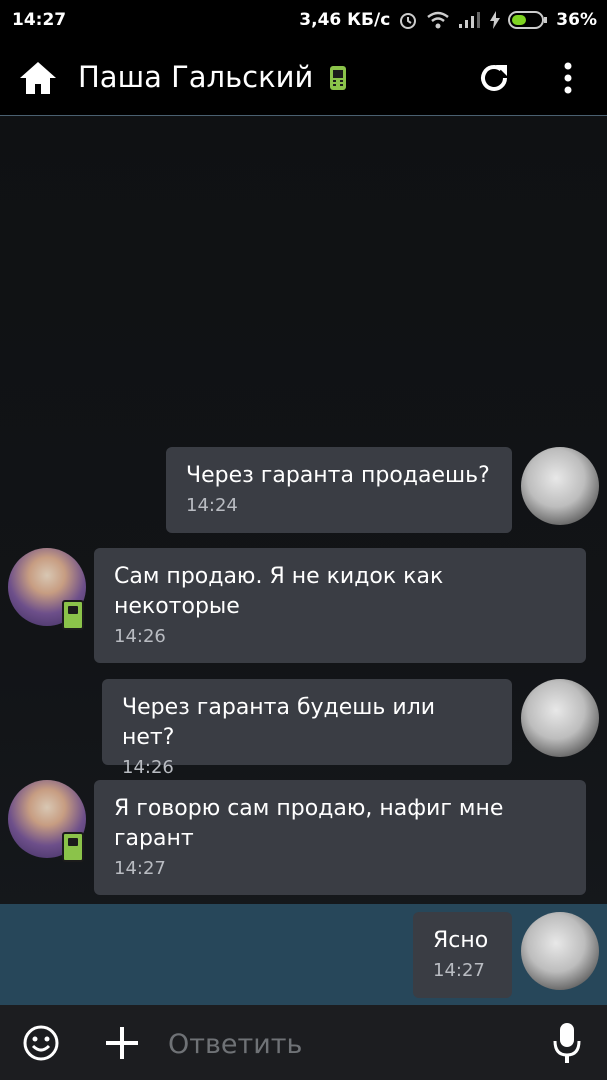  I want to click on message-text: Через гаранта будешь или нет?, so click(279, 722).